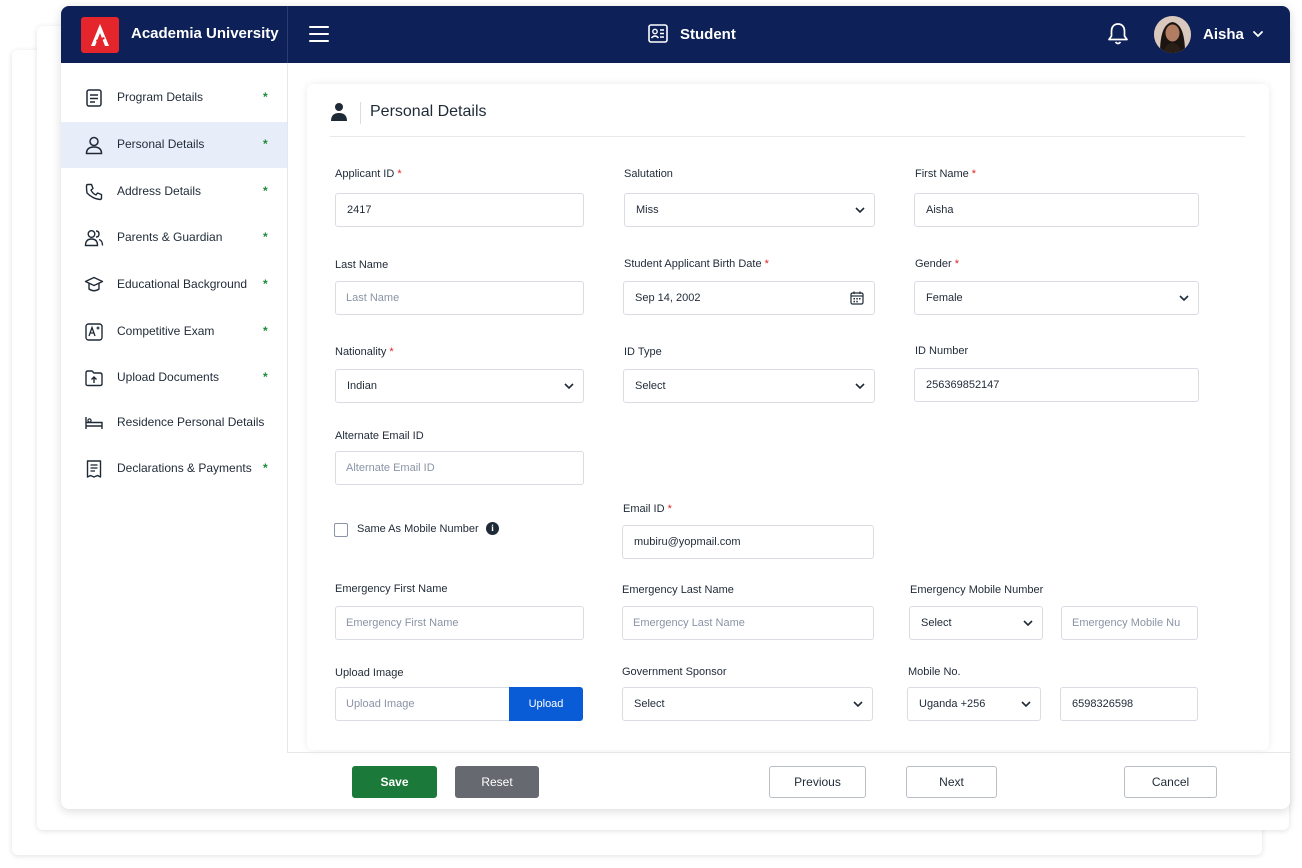  I want to click on sidebar-item-upload-documents: Upload Documents *, so click(174, 378).